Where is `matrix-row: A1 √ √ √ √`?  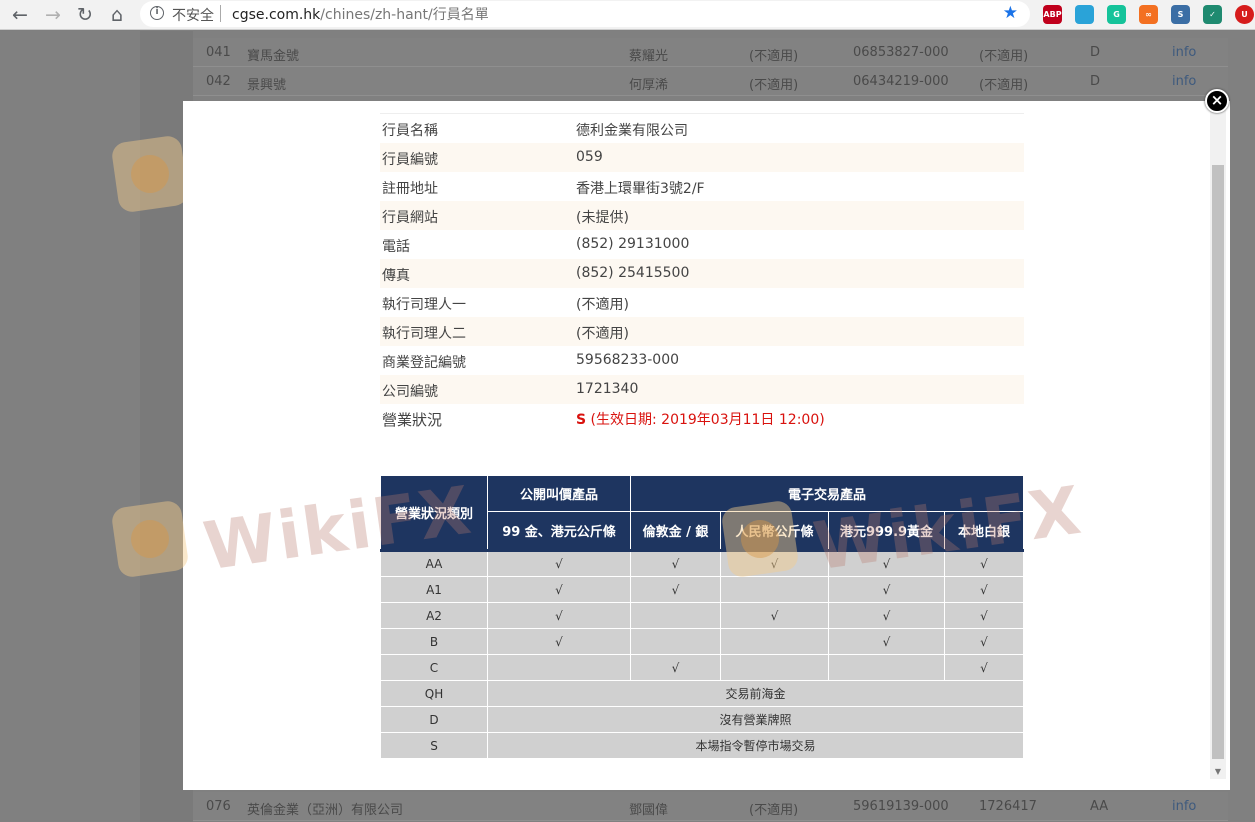
matrix-row: A1 √ √ √ √ is located at coordinates (702, 589).